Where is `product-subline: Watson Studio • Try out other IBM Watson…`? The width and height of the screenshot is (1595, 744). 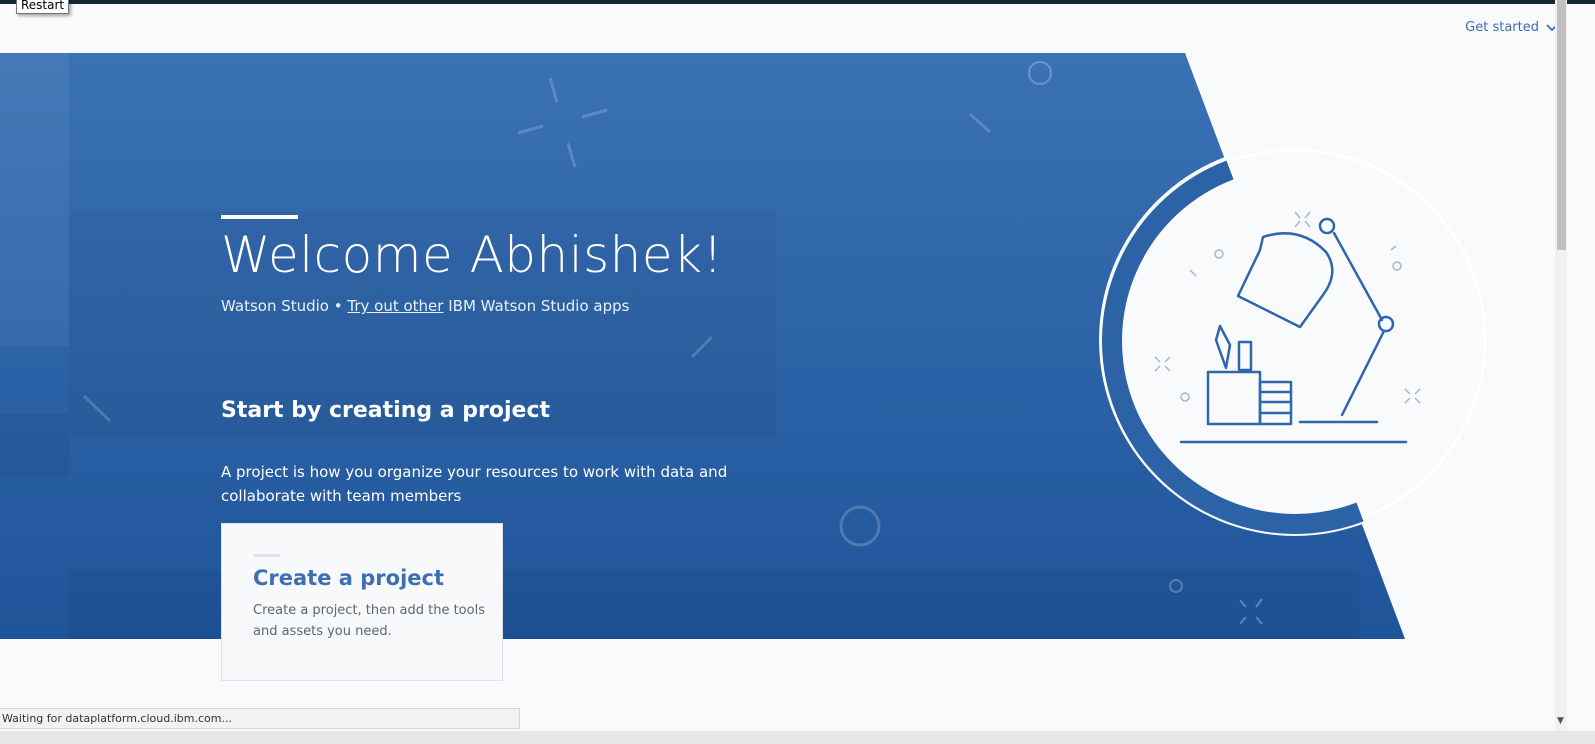 product-subline: Watson Studio • Try out other IBM Watson… is located at coordinates (425, 306).